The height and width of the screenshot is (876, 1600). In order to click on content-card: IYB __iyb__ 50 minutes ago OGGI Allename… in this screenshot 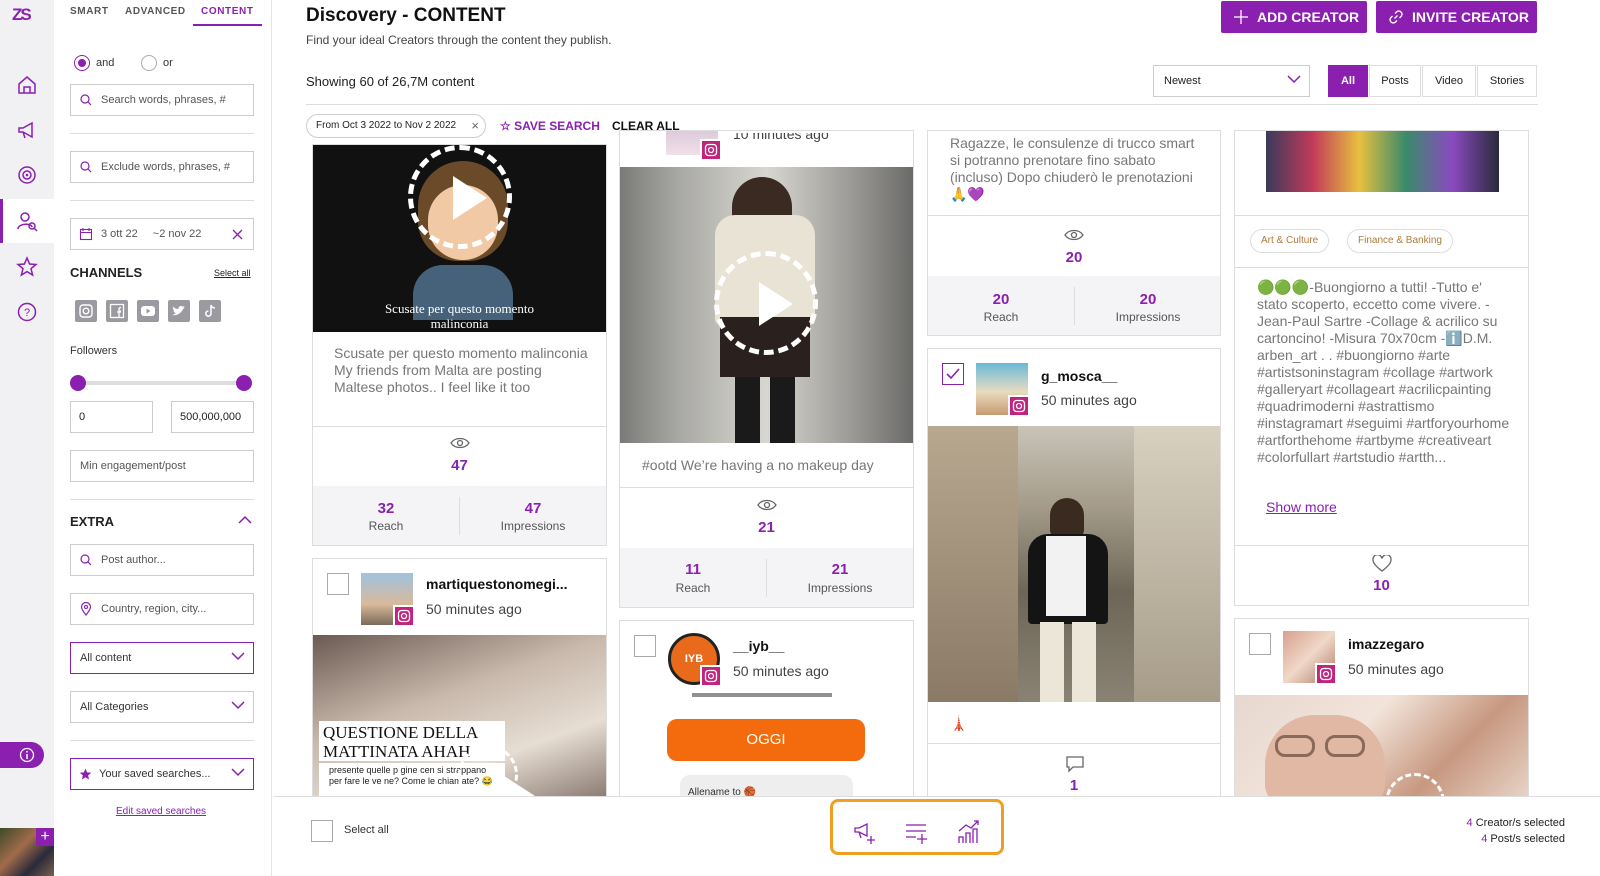, I will do `click(766, 709)`.